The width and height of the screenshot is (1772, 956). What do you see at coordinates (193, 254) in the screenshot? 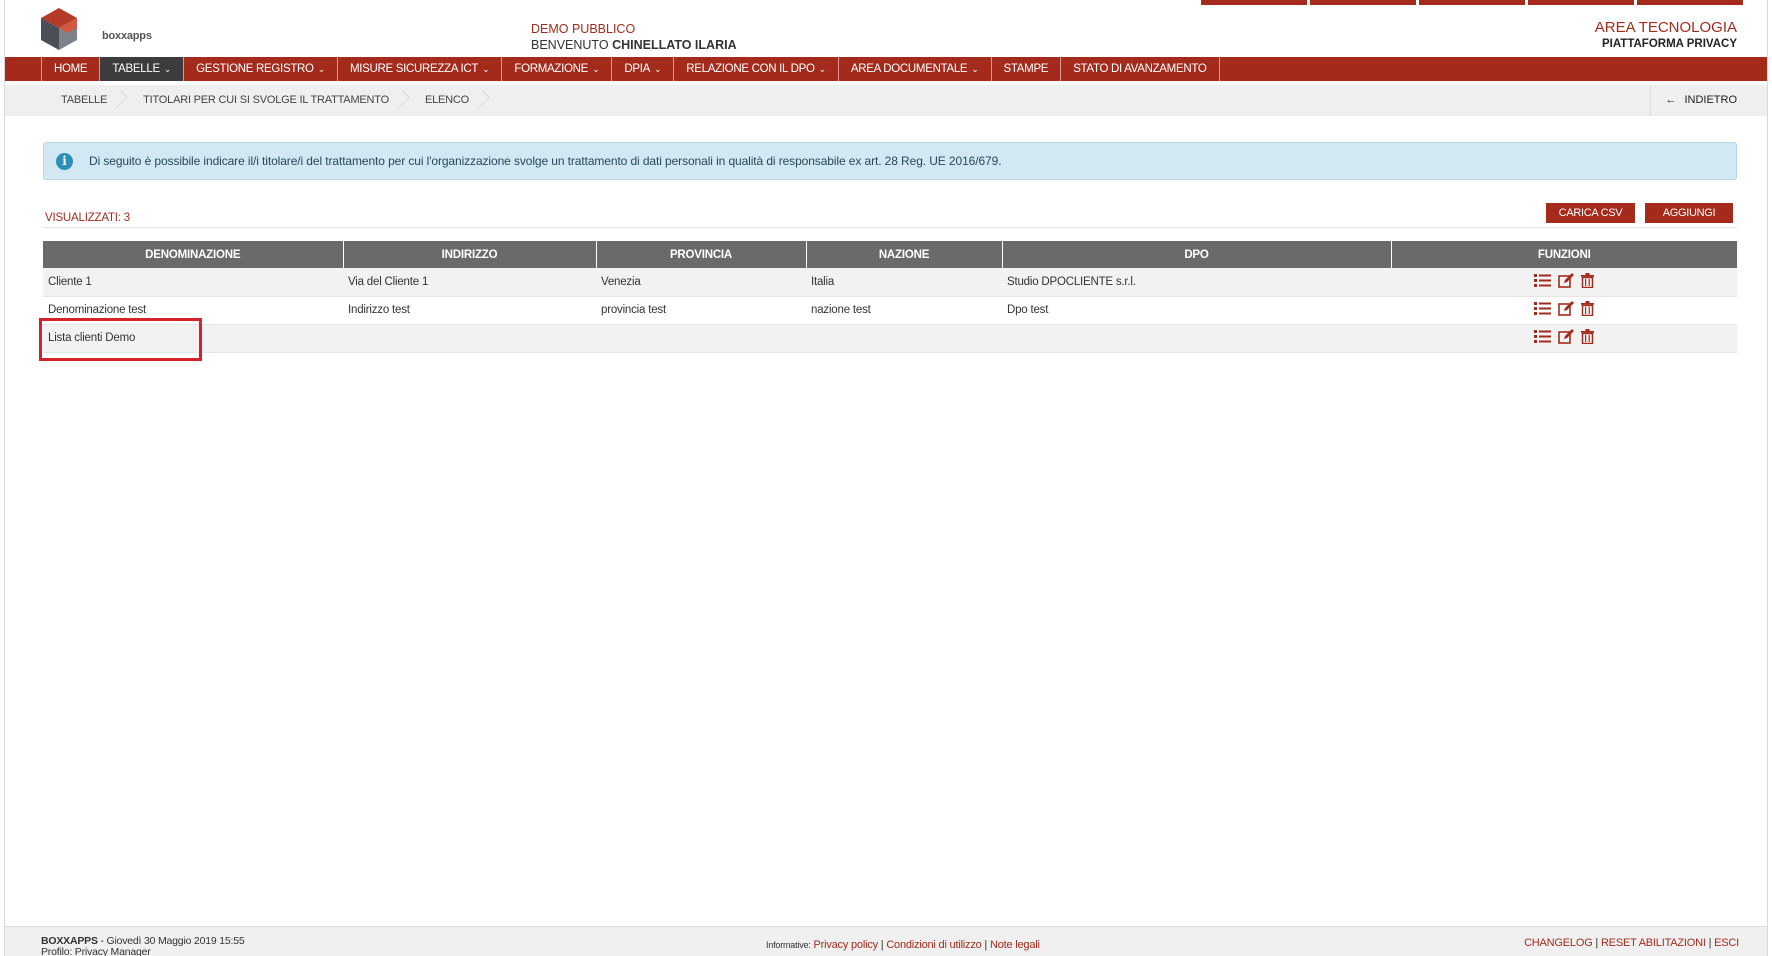
I see `column-header-denominazione: DENOMINAZIONE` at bounding box center [193, 254].